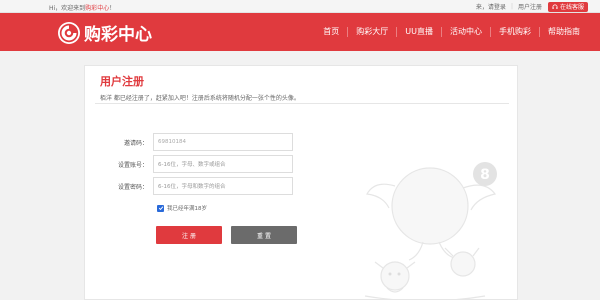 This screenshot has height=300, width=600. I want to click on online-service-button: 在线客服, so click(567, 6).